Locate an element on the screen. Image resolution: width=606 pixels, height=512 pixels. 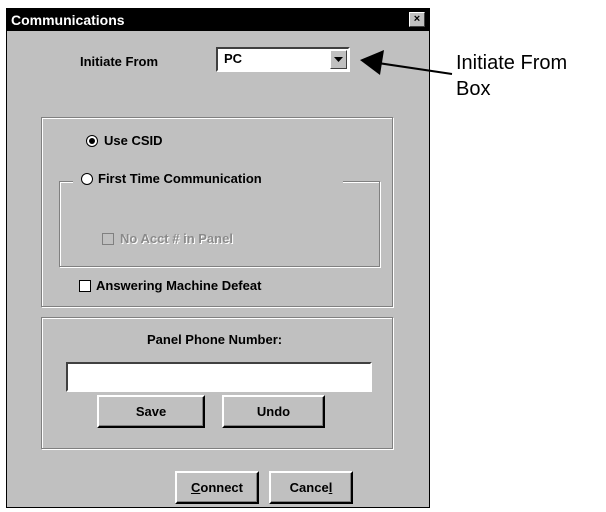
annotation-line-1: Initiate From is located at coordinates (512, 63).